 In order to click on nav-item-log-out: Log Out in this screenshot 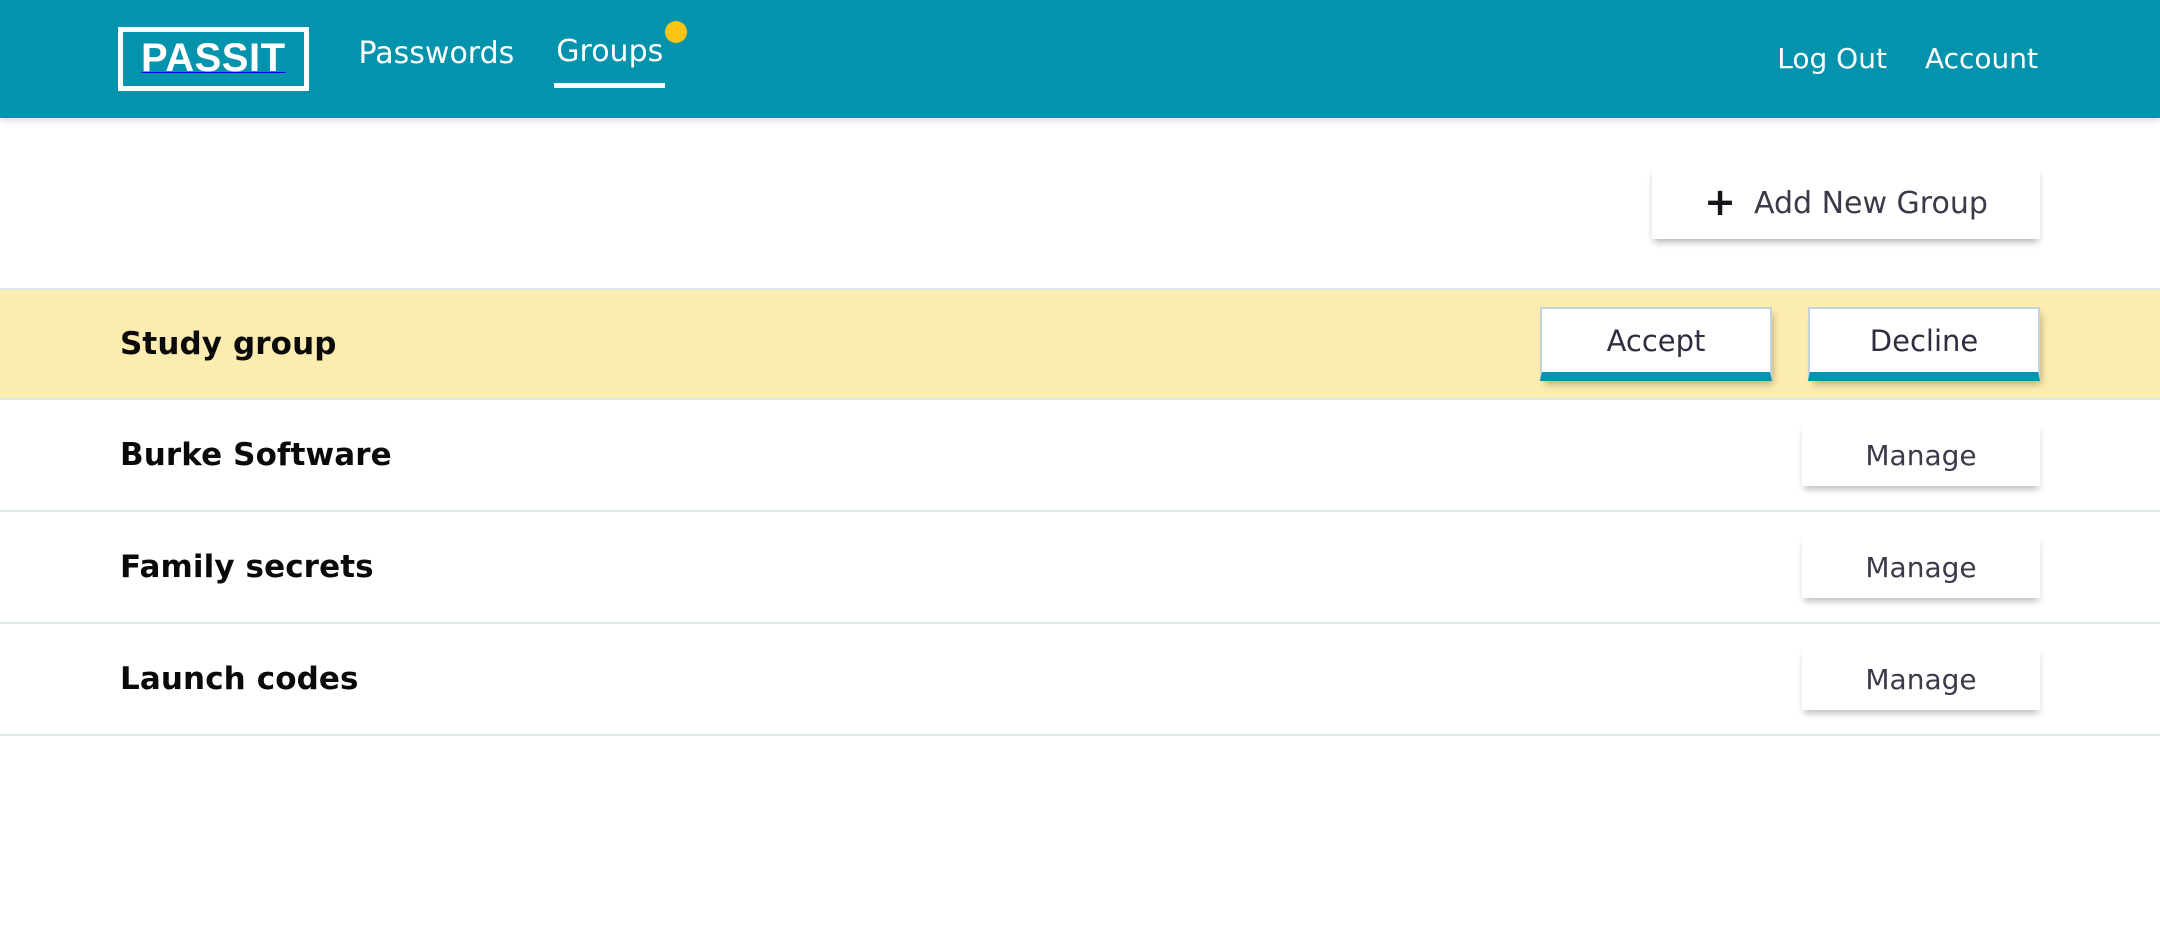, I will do `click(1832, 59)`.